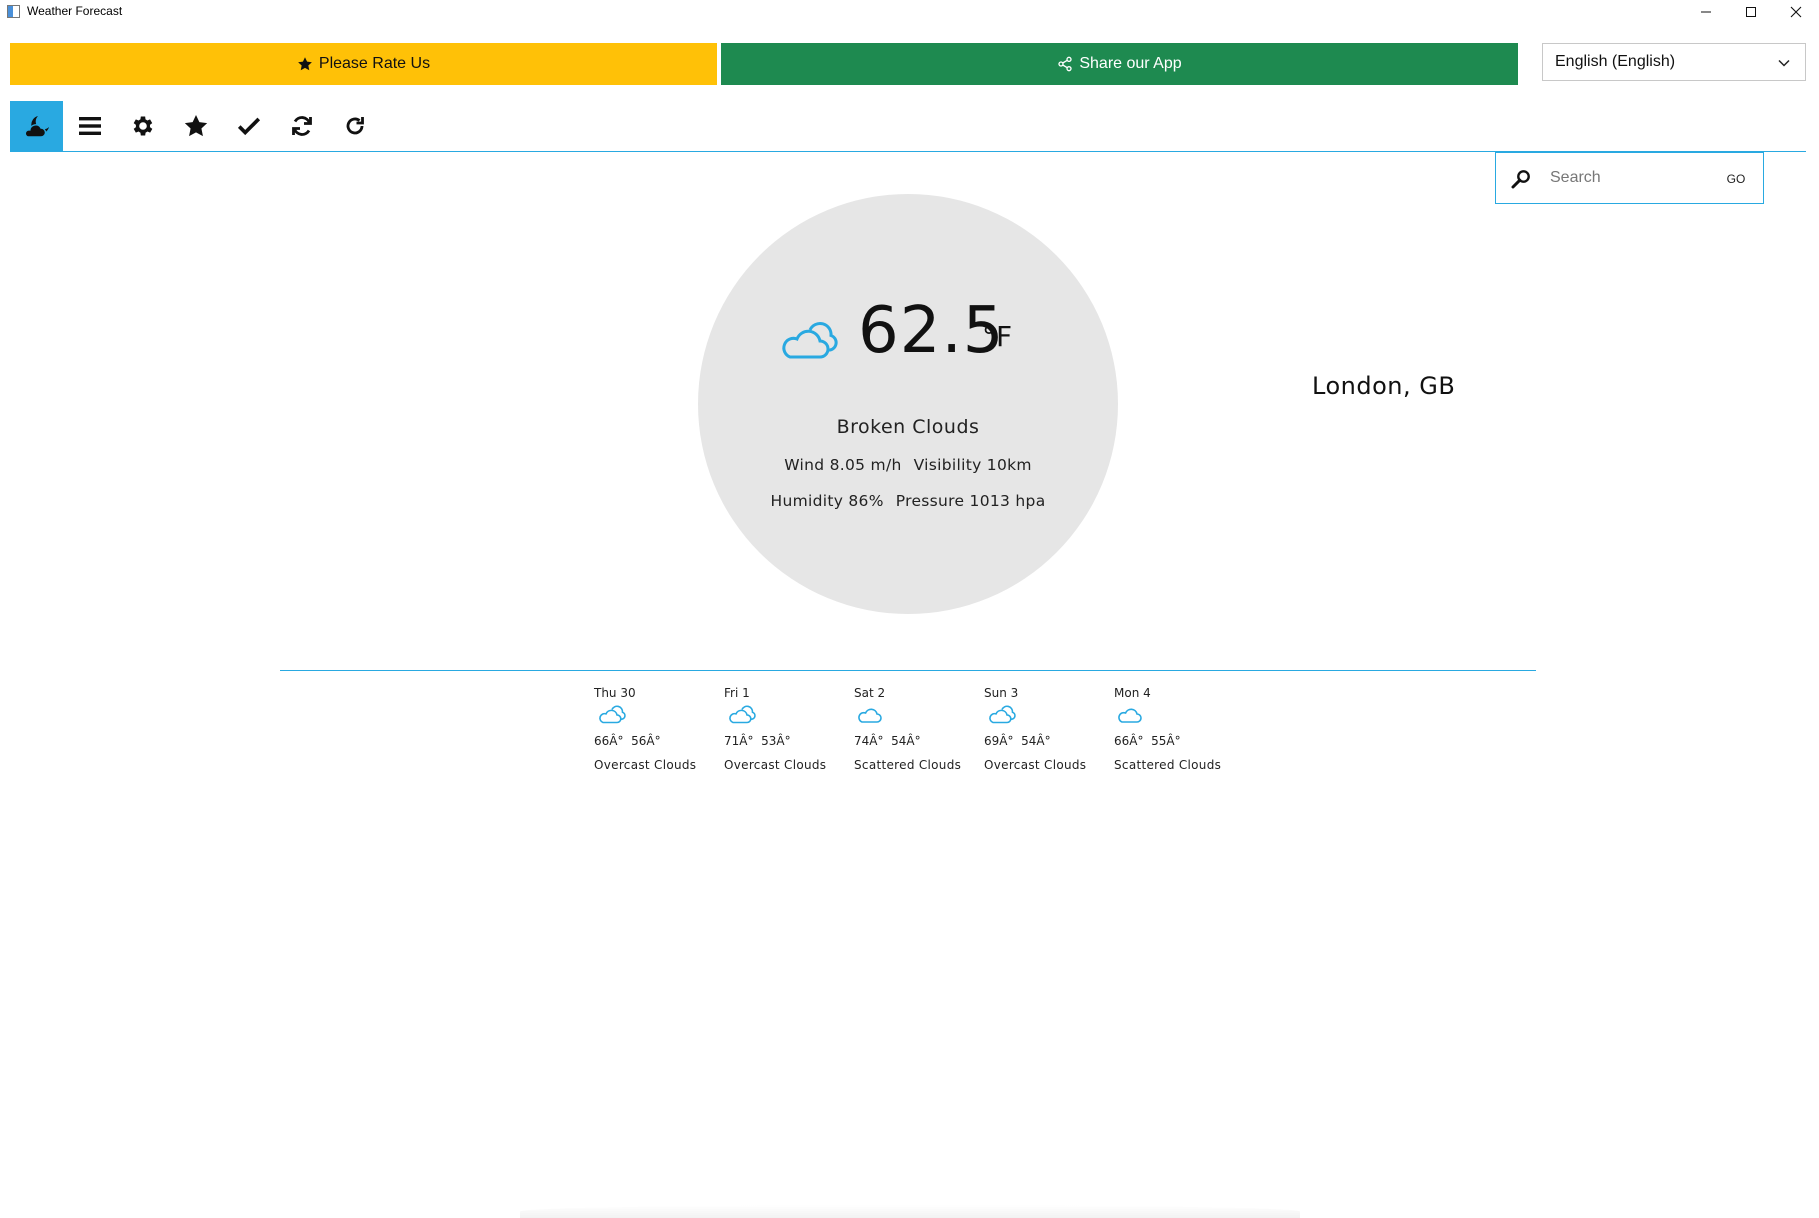 The width and height of the screenshot is (1819, 1218). Describe the element at coordinates (1017, 741) in the screenshot. I see `forecast-temps: 69Â° 54Â°` at that location.